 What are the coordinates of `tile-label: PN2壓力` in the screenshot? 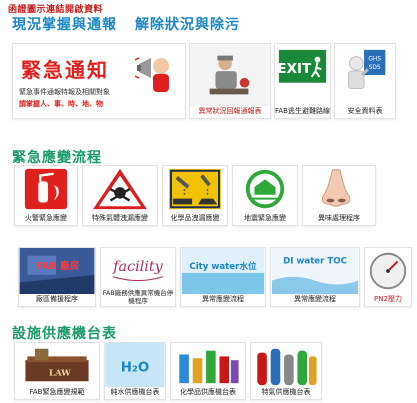 It's located at (388, 299).